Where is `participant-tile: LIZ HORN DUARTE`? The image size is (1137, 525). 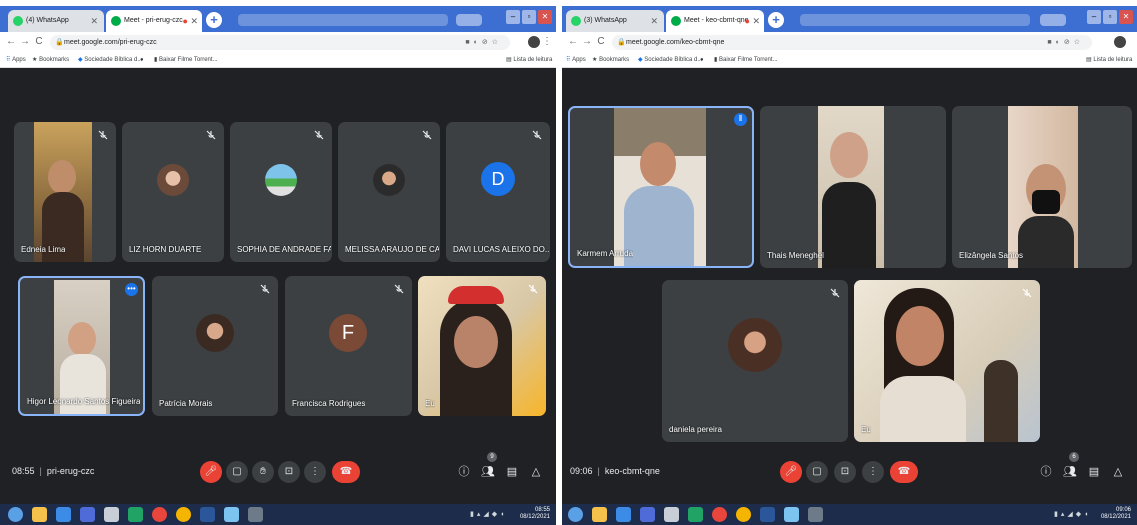
participant-tile: LIZ HORN DUARTE is located at coordinates (173, 192).